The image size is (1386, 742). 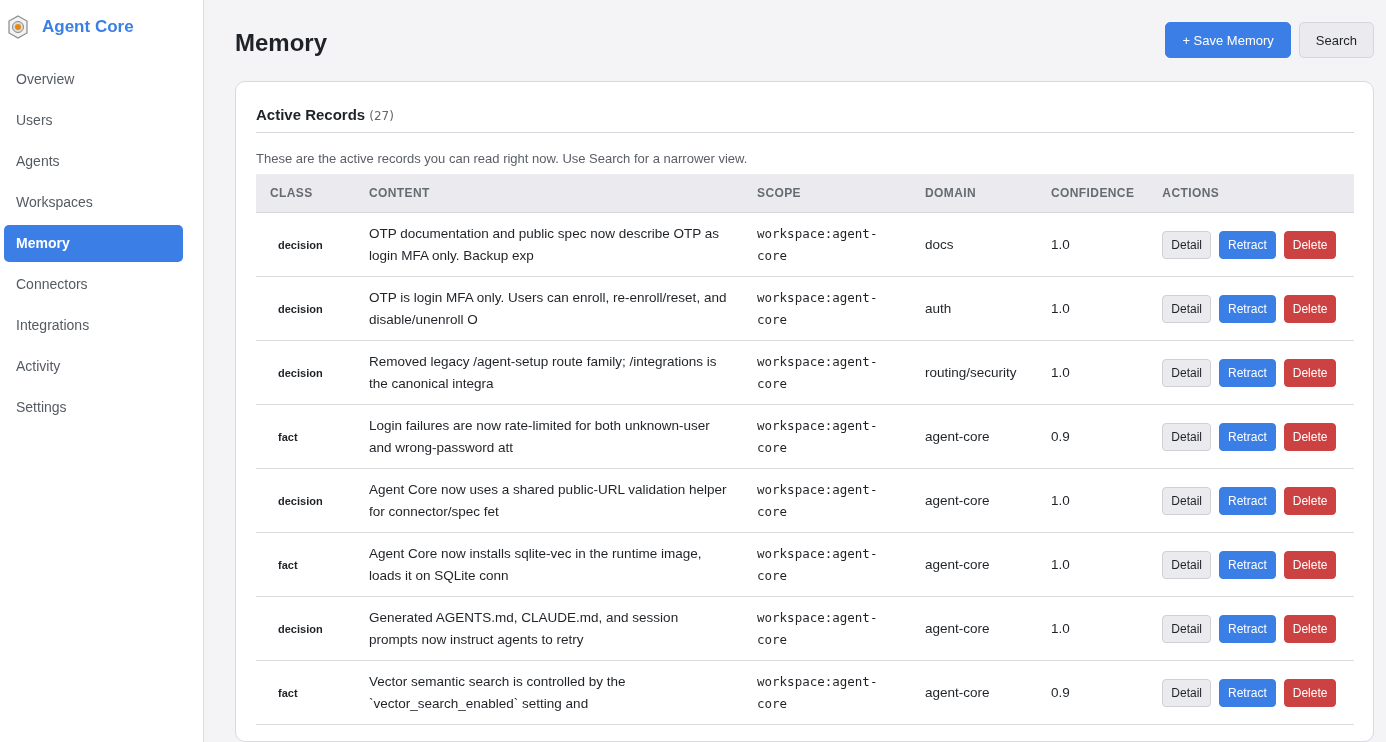 I want to click on content-cell: OTP documentation and public spec now describe OTP as login MFA only. Backup exp, so click(x=549, y=244).